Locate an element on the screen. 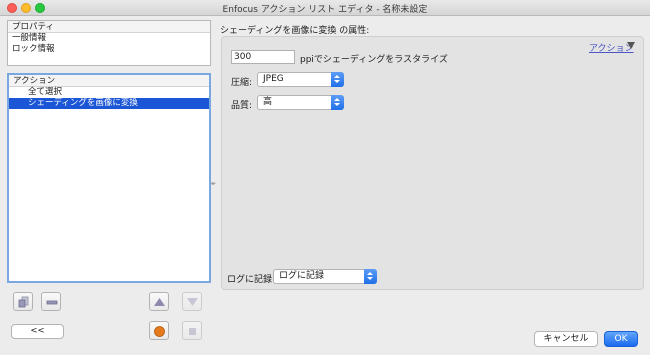  add-action-button is located at coordinates (23, 301).